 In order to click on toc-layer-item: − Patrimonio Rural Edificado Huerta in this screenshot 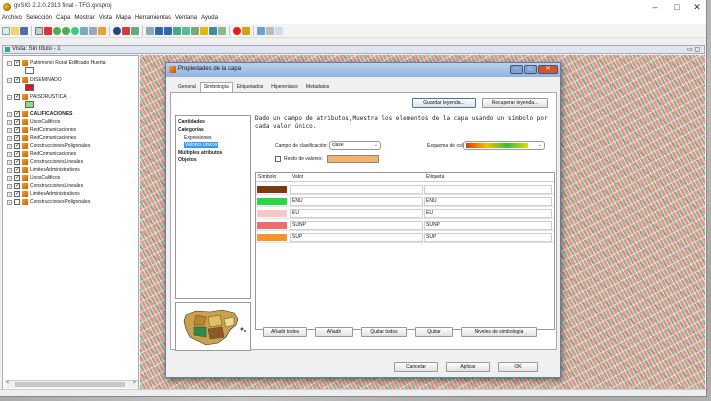, I will do `click(56, 63)`.